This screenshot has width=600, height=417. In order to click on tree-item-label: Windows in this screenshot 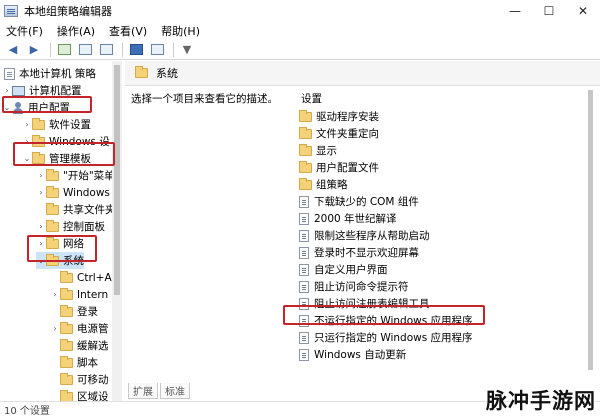, I will do `click(86, 192)`.